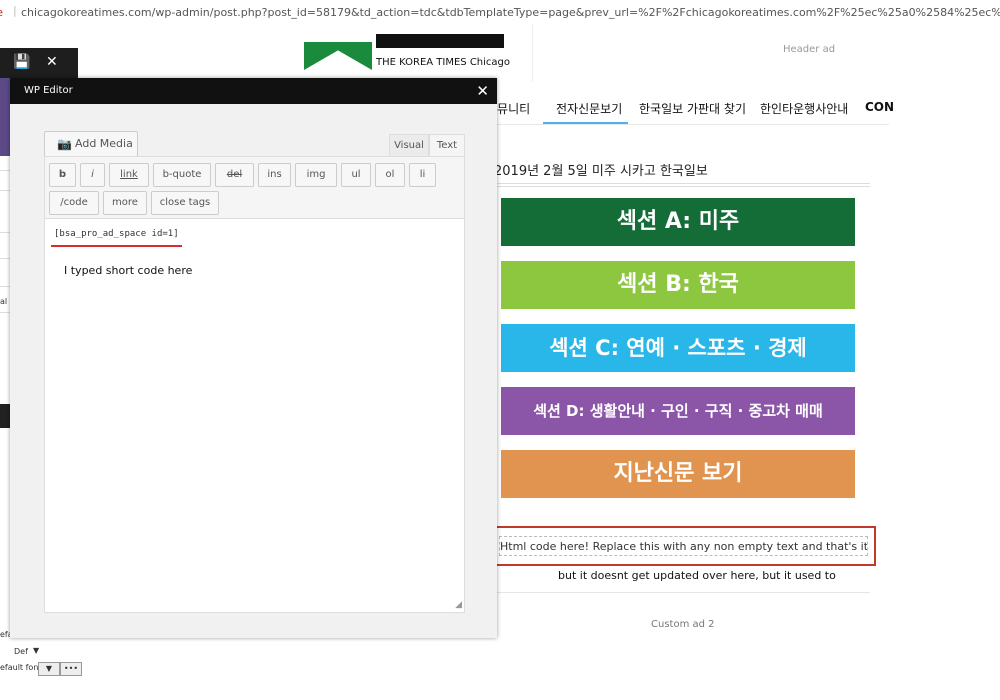 Image resolution: width=1000 pixels, height=700 pixels. I want to click on past-issues-button: 지난신문 보기, so click(678, 474).